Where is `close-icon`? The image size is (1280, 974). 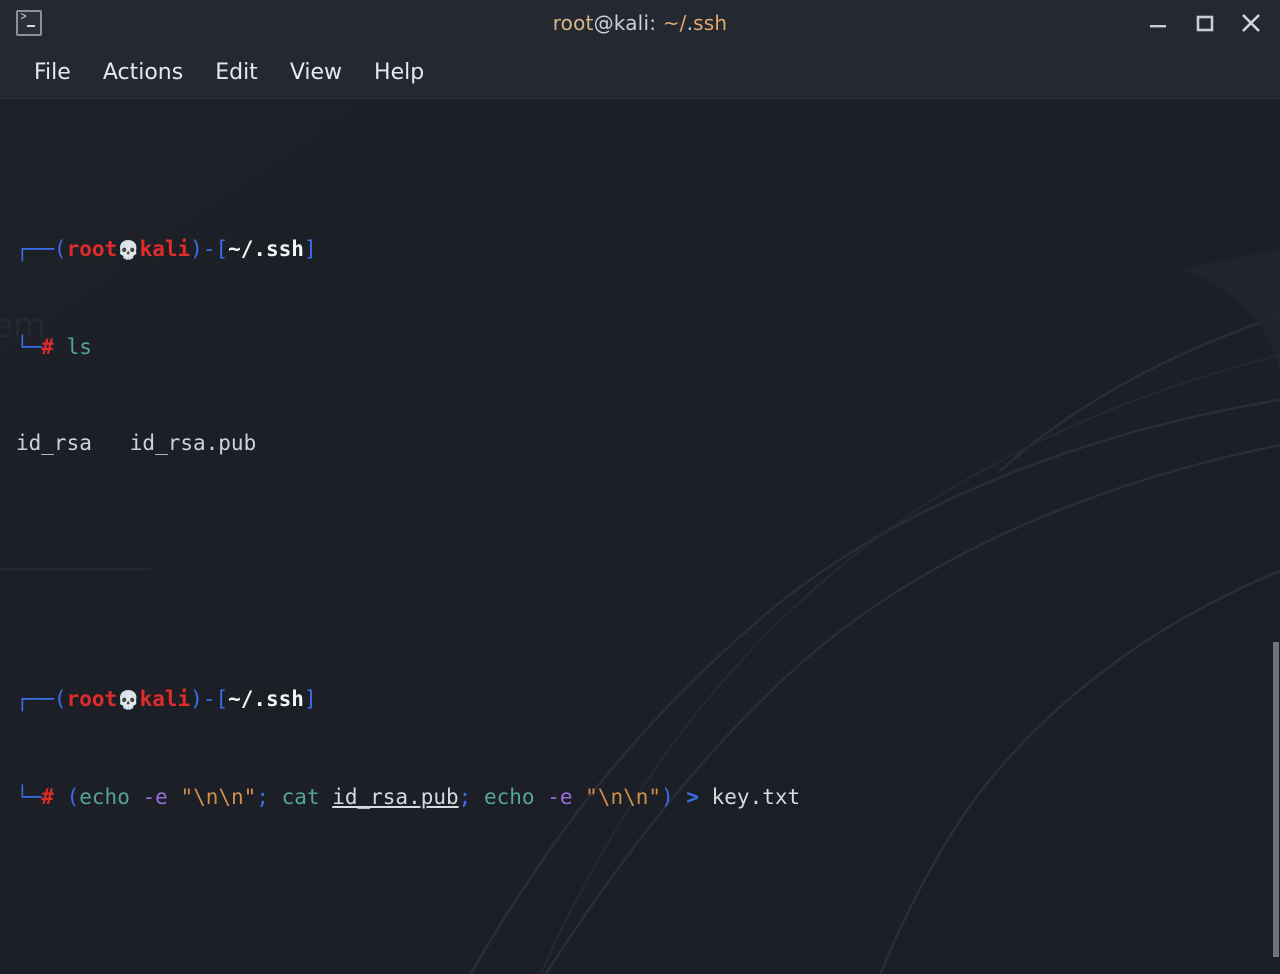
close-icon is located at coordinates (1251, 23).